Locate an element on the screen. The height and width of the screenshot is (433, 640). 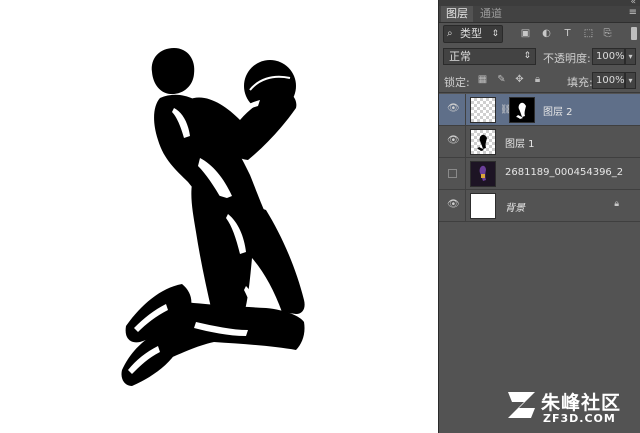
layer-name: 图层 2 is located at coordinates (558, 110).